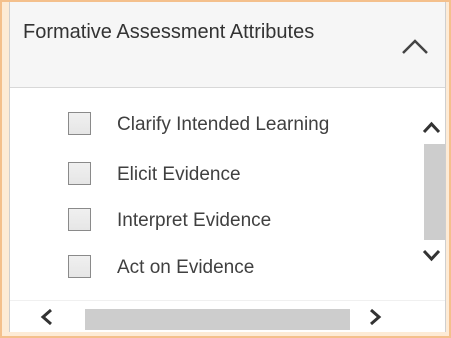 This screenshot has width=451, height=338. I want to click on chevron-left-icon, so click(47, 317).